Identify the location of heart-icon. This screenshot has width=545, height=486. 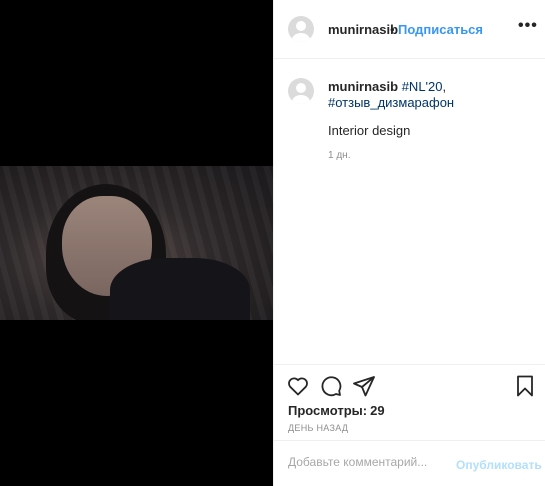
(298, 386).